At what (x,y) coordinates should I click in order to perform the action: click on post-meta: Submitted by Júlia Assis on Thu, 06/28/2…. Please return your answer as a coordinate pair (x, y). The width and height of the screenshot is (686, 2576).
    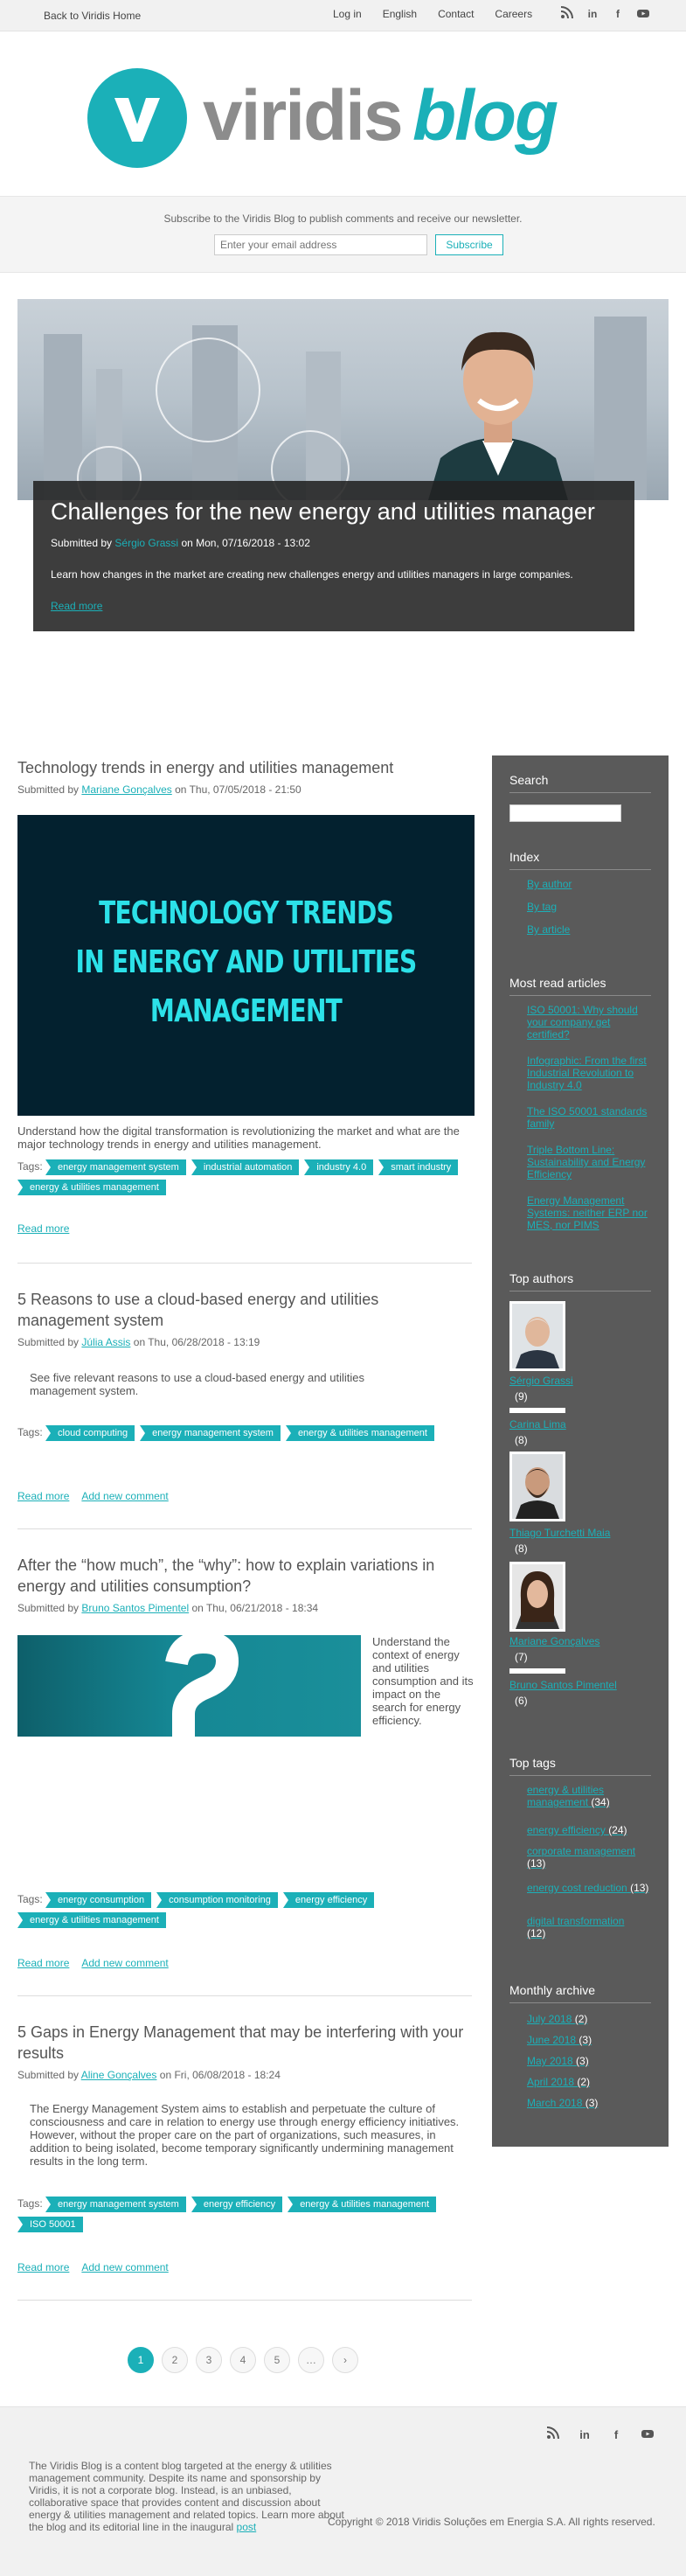
    Looking at the image, I should click on (138, 1342).